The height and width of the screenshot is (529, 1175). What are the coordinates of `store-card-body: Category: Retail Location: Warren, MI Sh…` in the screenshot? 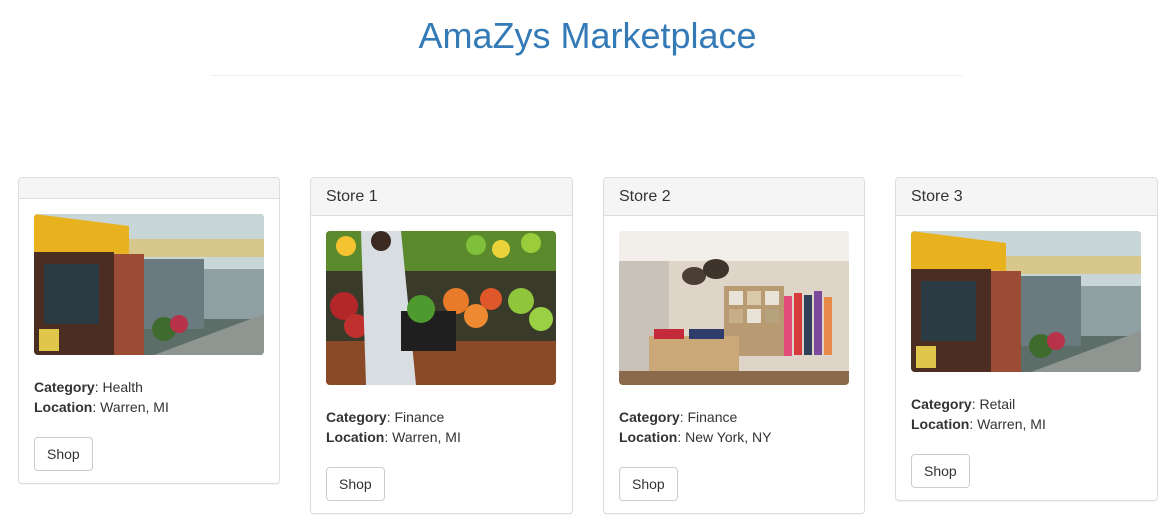 It's located at (1026, 359).